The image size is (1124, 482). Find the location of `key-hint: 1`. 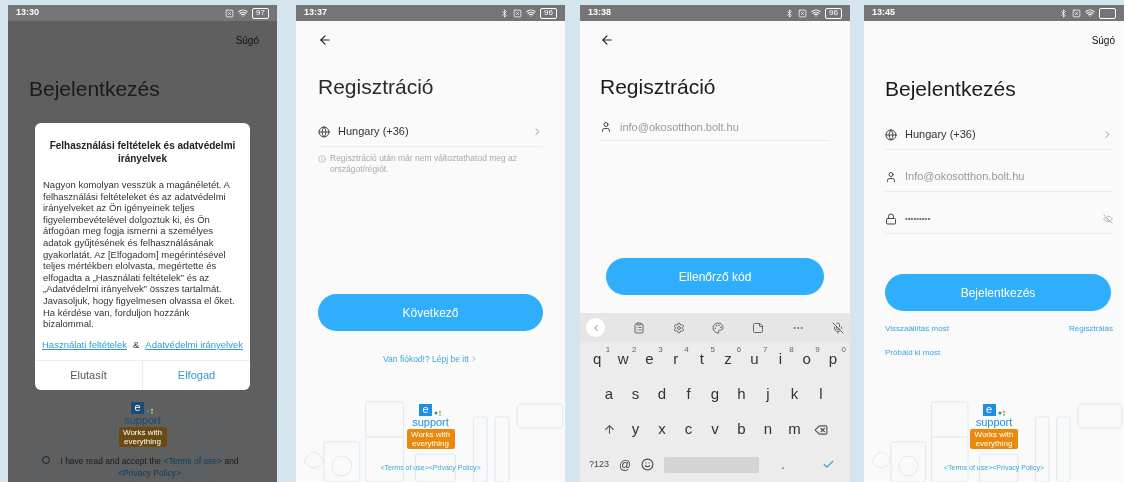

key-hint: 1 is located at coordinates (608, 349).